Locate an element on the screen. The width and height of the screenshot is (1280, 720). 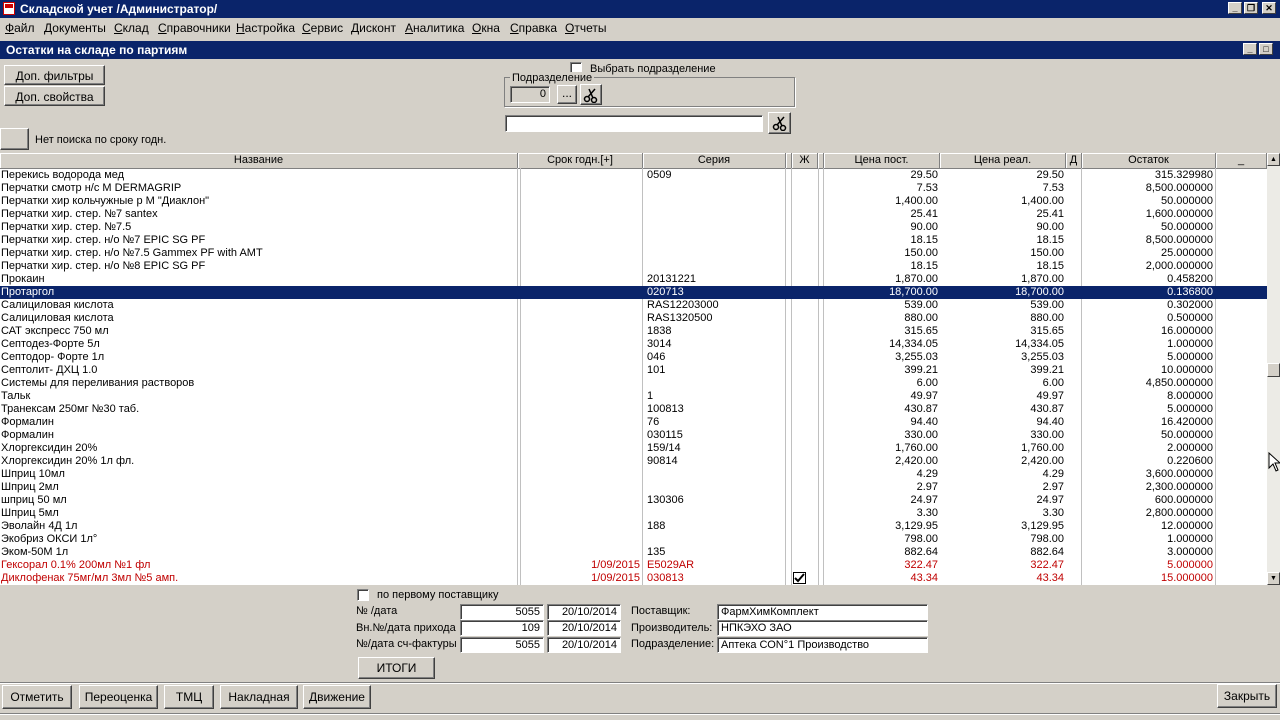
column-header-d: Д is located at coordinates (1074, 160).